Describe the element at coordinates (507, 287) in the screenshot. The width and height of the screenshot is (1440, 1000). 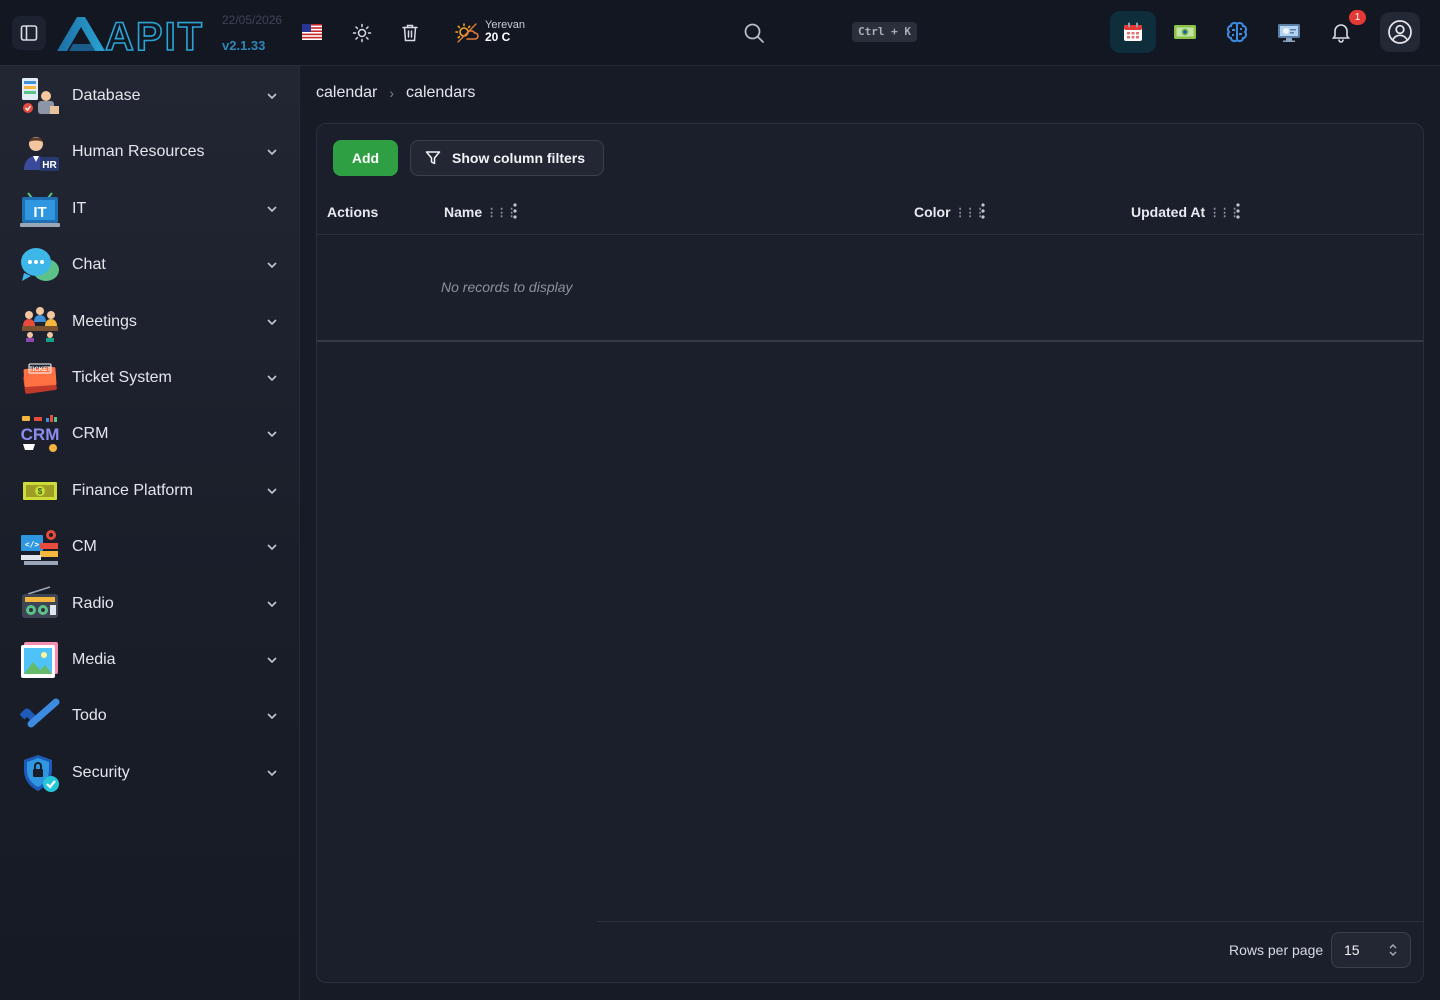
I see `empty-table-message: No records to display` at that location.